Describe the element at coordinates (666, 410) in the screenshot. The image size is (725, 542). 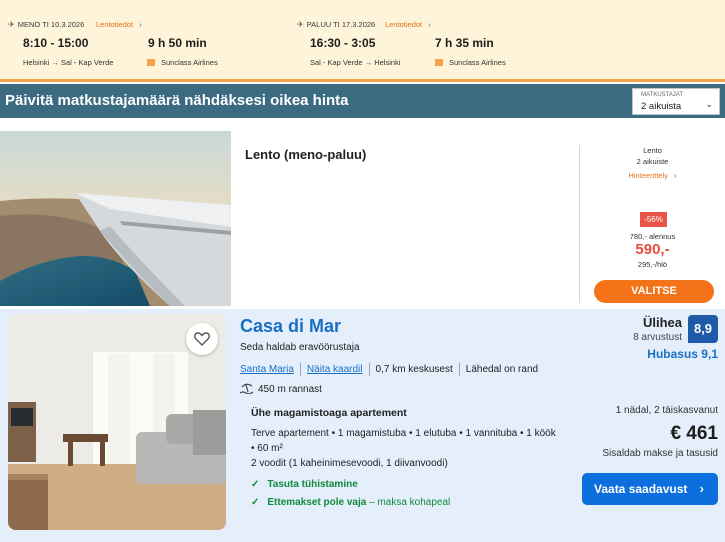
I see `stay-info: 1 nädal, 2 täiskasvanut` at that location.